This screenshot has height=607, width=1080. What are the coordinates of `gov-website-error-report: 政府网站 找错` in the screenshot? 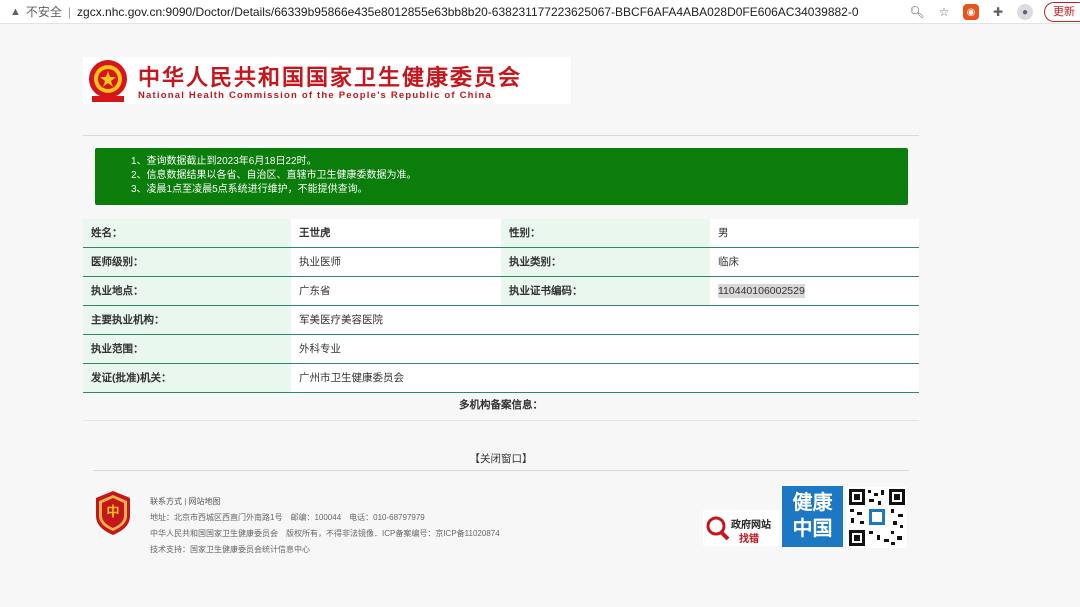 It's located at (741, 528).